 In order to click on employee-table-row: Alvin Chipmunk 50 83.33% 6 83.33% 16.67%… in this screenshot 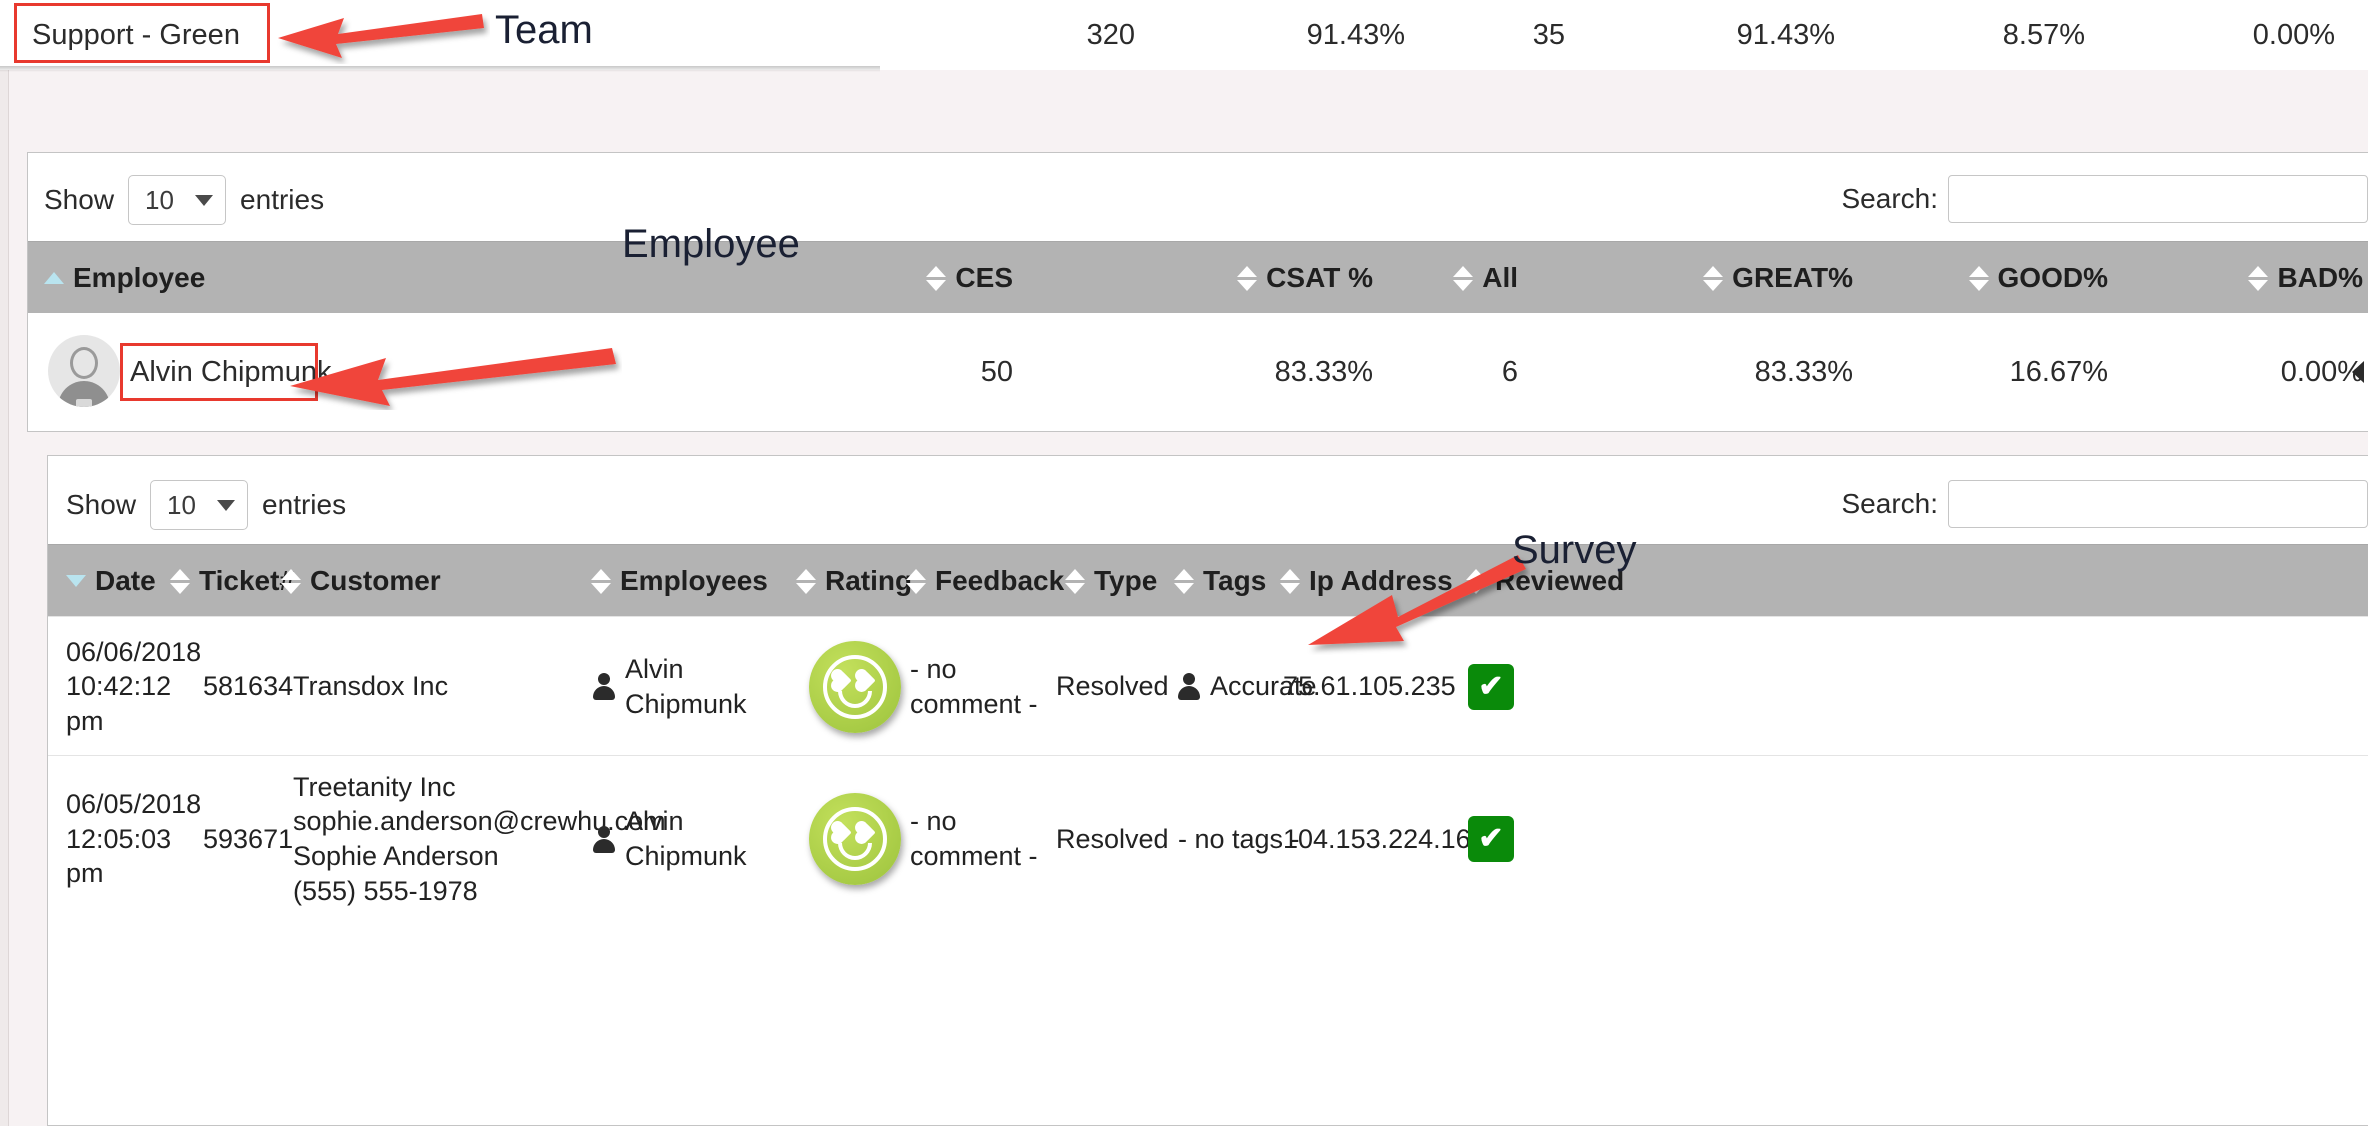, I will do `click(1198, 372)`.